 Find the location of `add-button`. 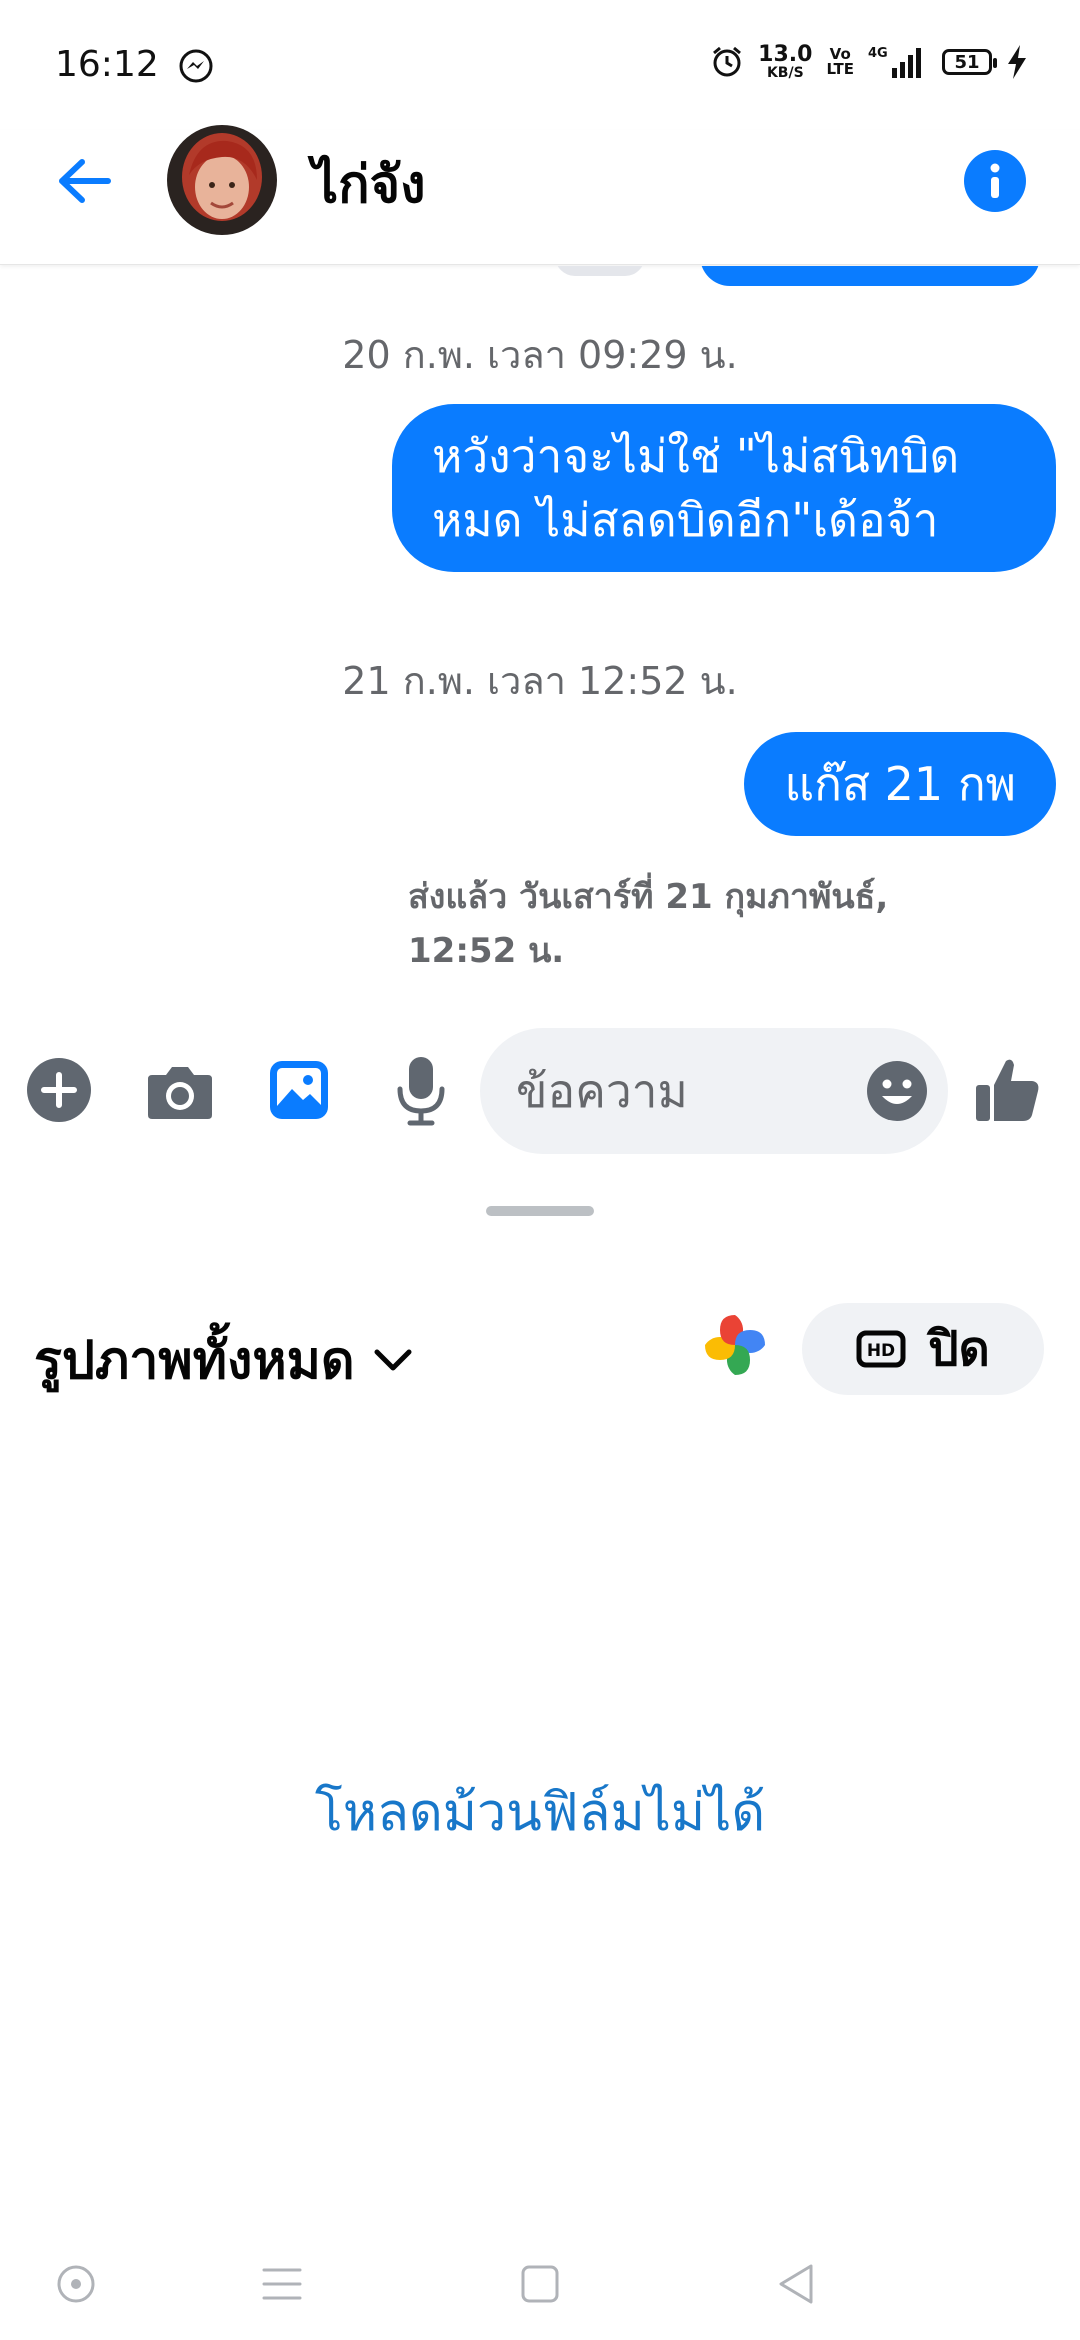

add-button is located at coordinates (59, 1090).